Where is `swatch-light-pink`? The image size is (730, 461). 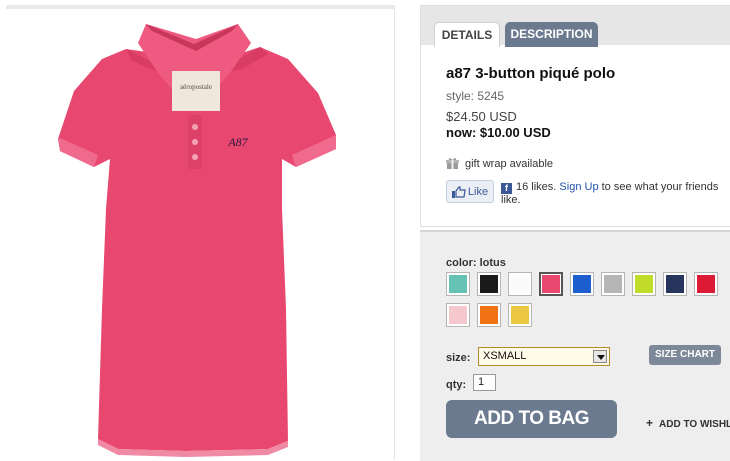 swatch-light-pink is located at coordinates (458, 315).